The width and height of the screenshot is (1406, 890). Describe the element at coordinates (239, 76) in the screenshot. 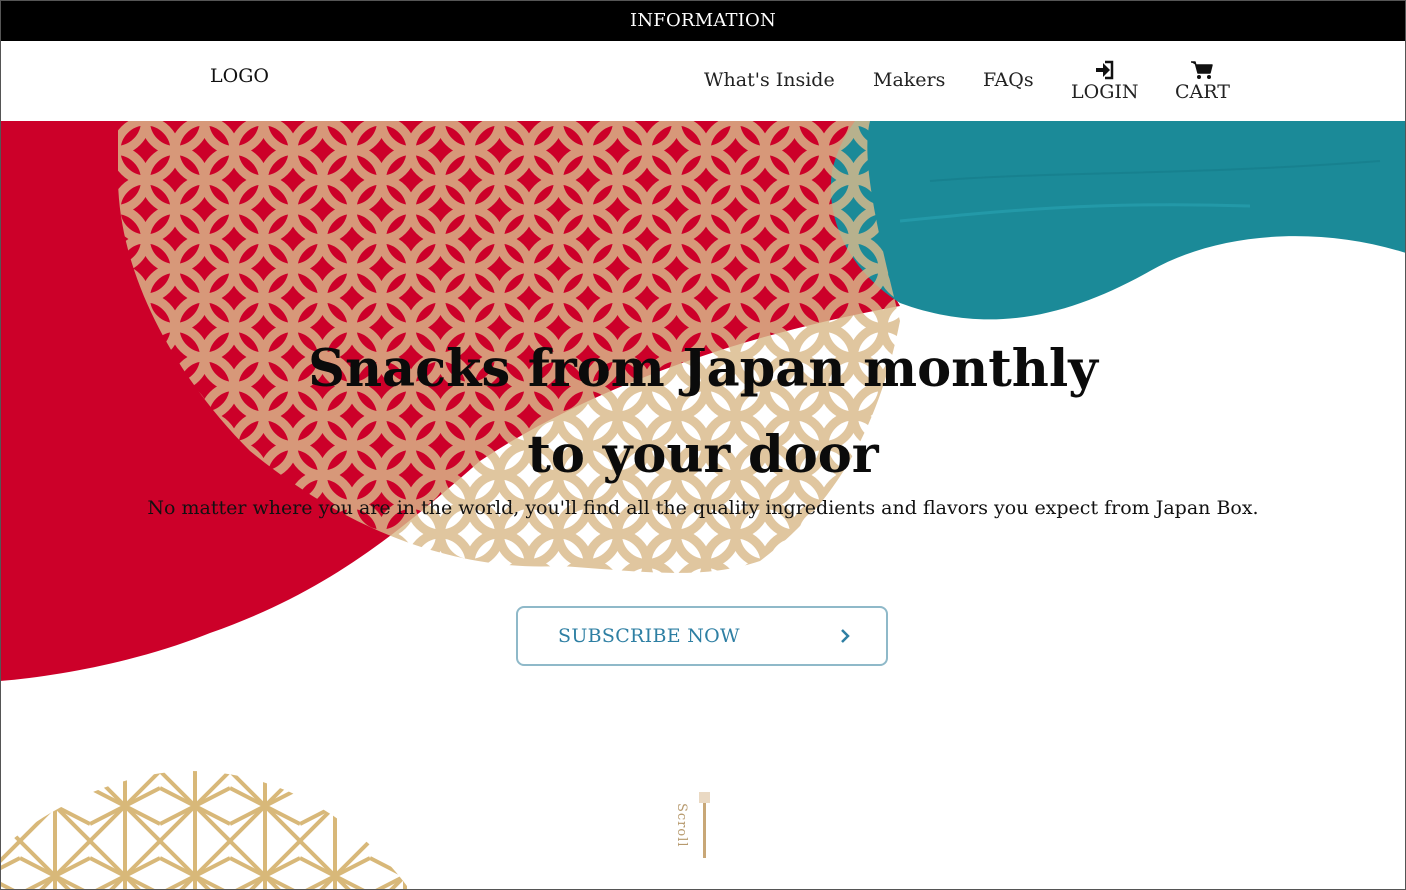

I see `site-logo: LOGO` at that location.